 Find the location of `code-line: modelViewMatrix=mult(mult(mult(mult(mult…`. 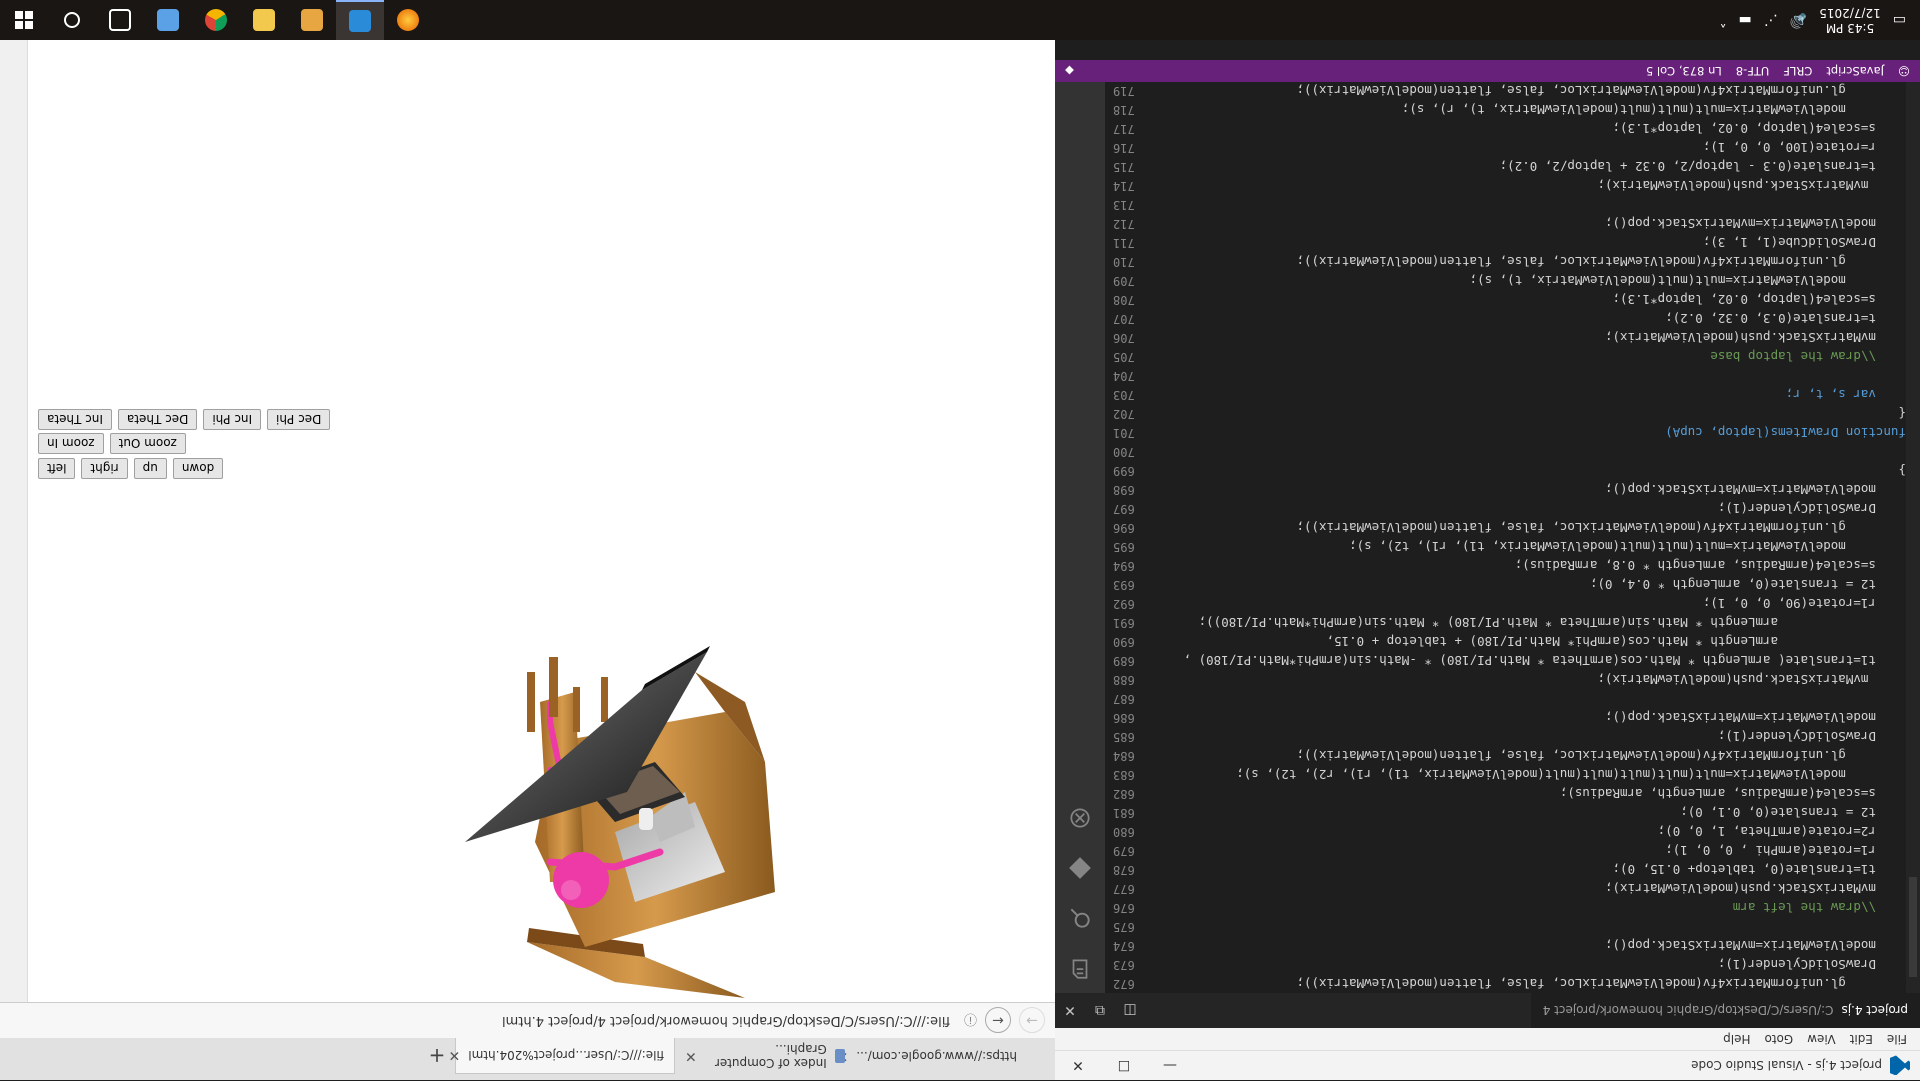

code-line: modelViewMatrix=mult(mult(mult(mult(mult… is located at coordinates (1533, 774).